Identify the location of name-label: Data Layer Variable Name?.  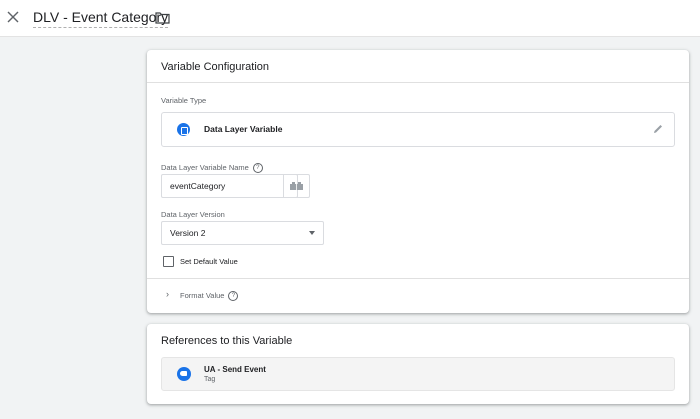
(212, 168).